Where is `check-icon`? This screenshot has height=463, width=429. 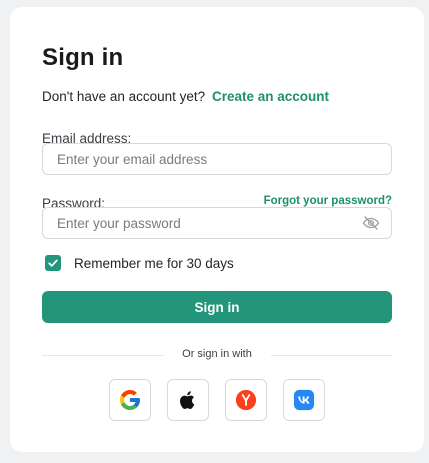 check-icon is located at coordinates (53, 263).